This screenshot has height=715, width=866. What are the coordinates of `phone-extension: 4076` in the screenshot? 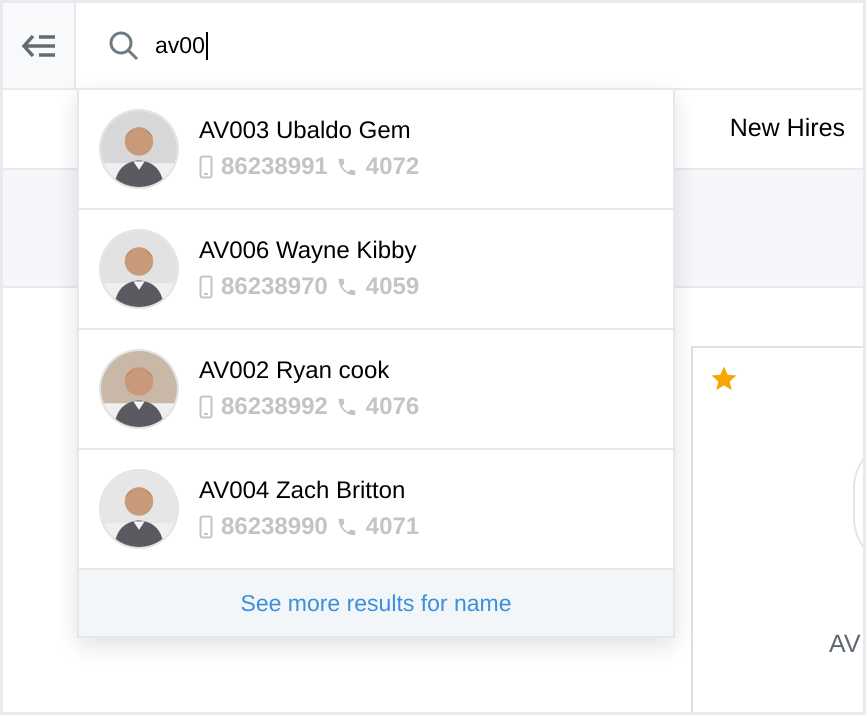 It's located at (393, 407).